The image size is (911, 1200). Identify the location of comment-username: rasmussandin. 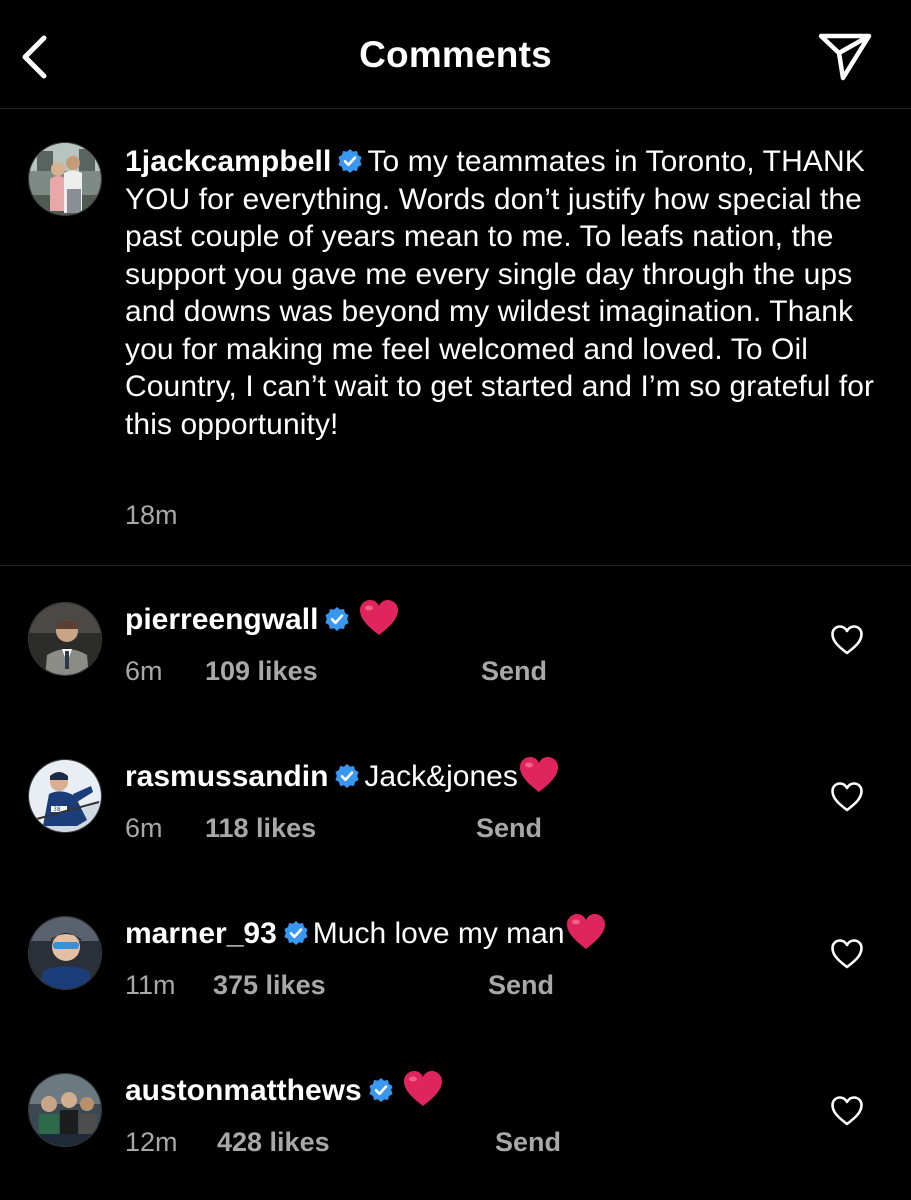
(226, 776).